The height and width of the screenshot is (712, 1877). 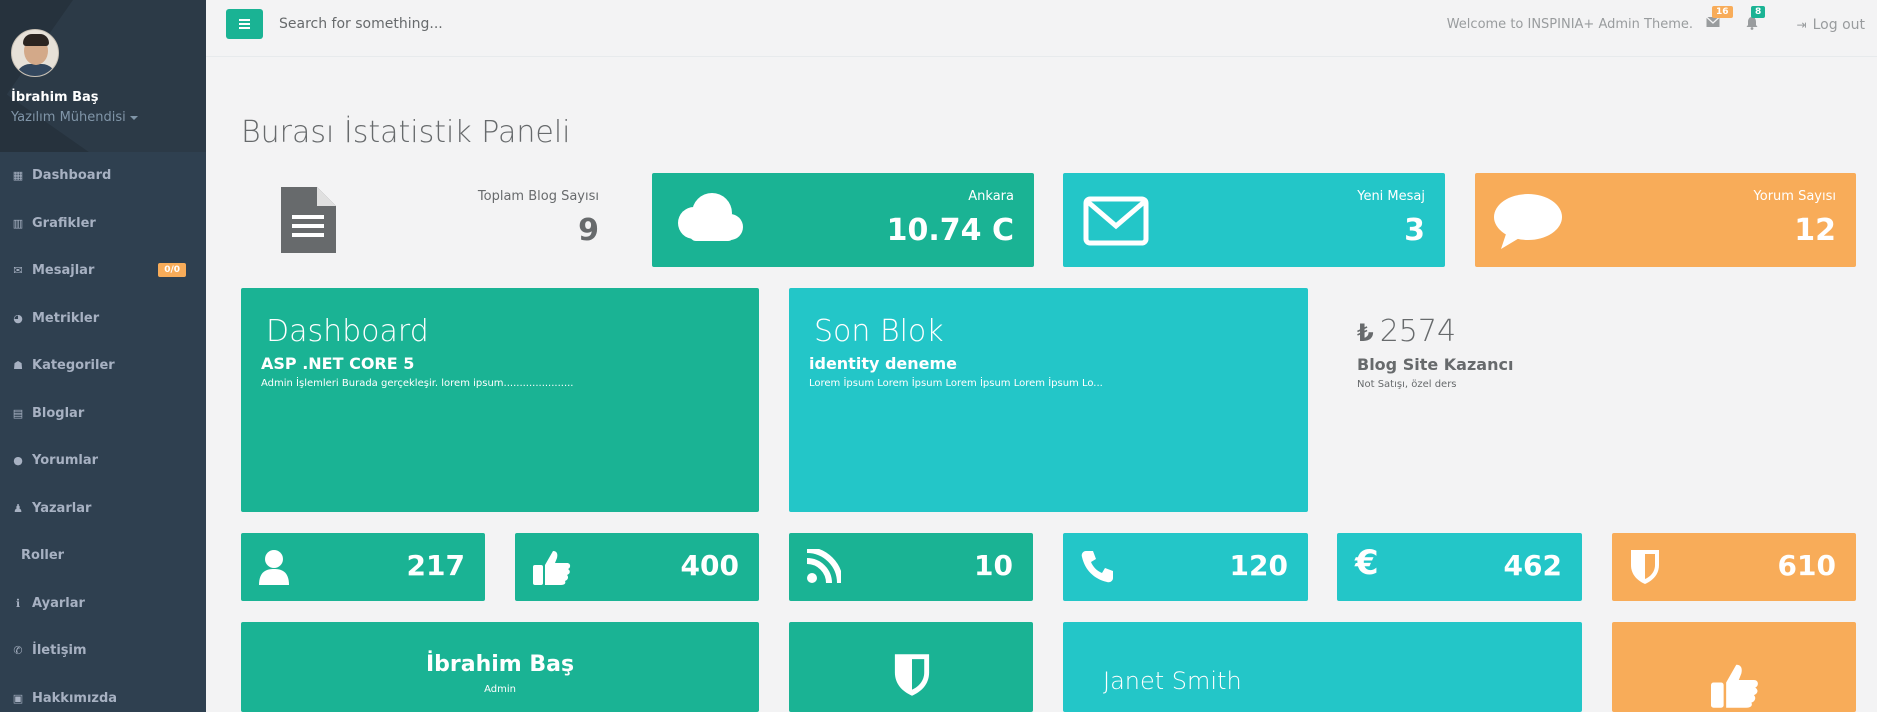 I want to click on sidebar-item-label: Hakkımızda, so click(x=75, y=698).